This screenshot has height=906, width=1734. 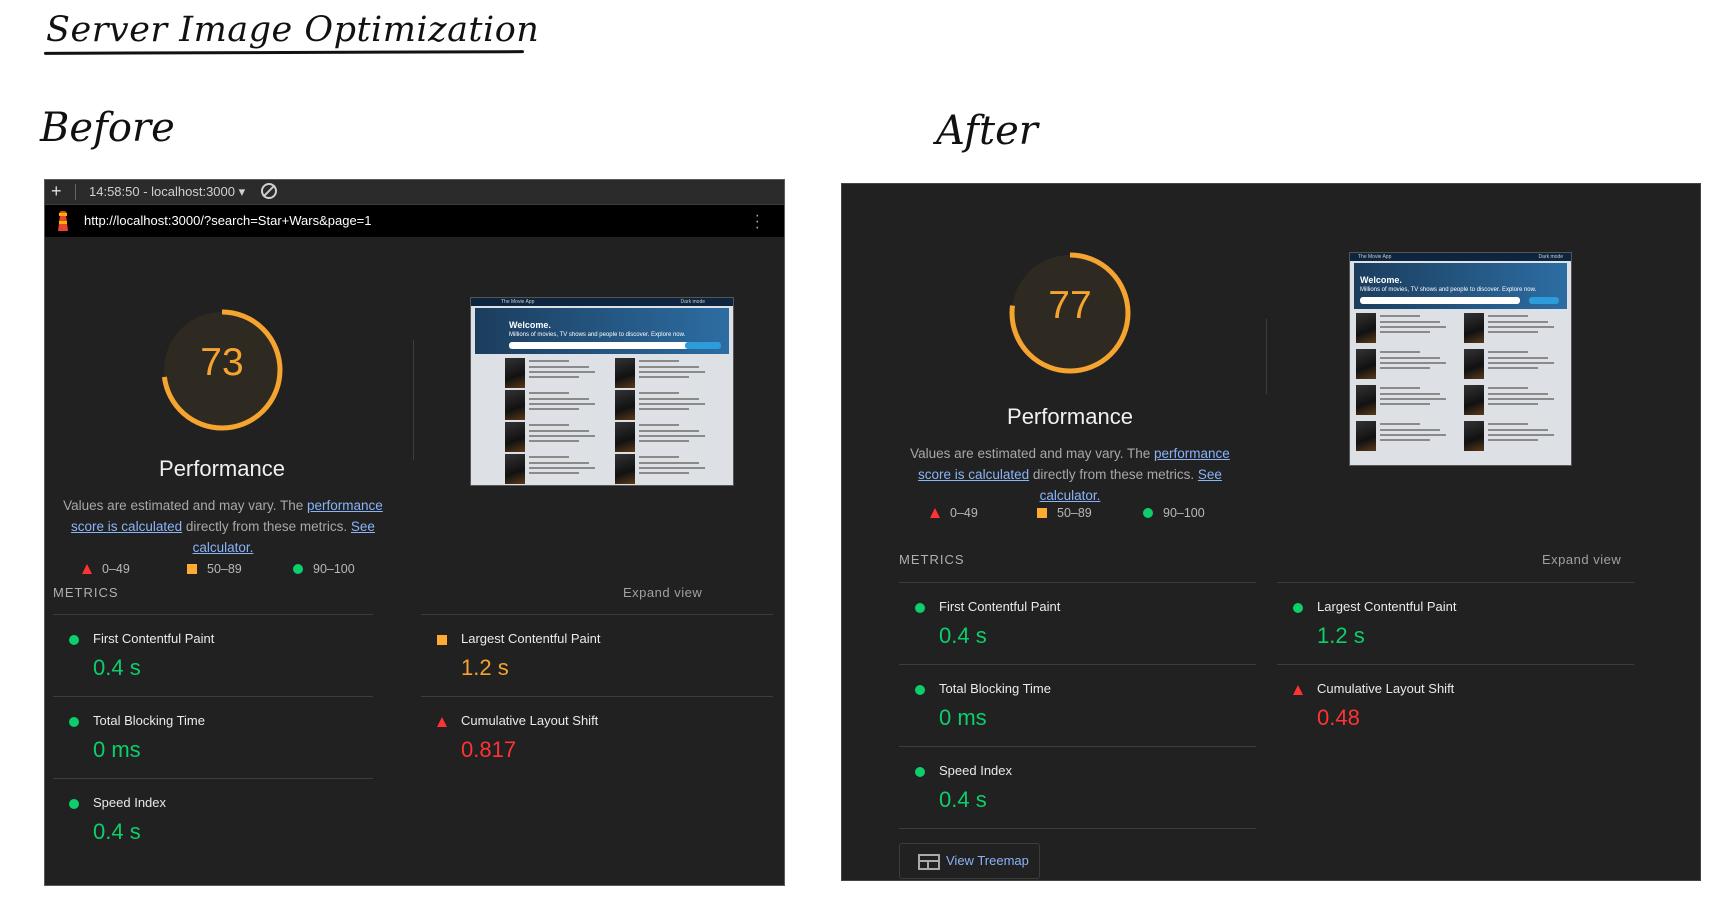 I want to click on metric-label: Cumulative Layout Shift, so click(x=530, y=720).